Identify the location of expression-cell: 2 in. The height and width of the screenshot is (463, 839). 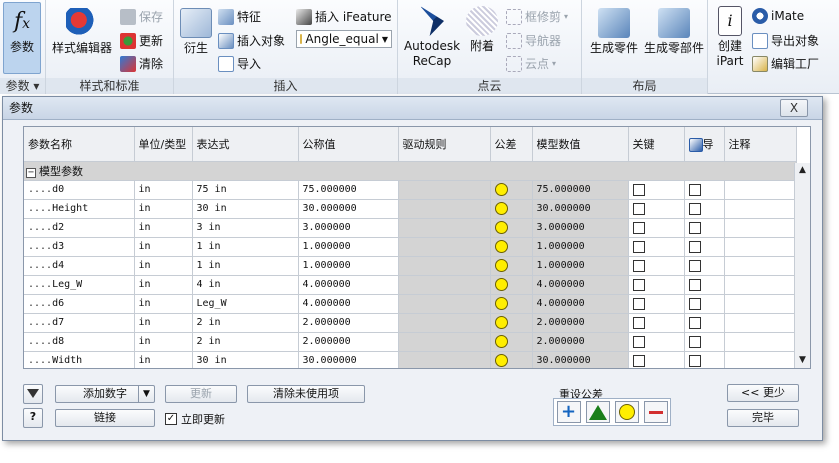
(245, 342).